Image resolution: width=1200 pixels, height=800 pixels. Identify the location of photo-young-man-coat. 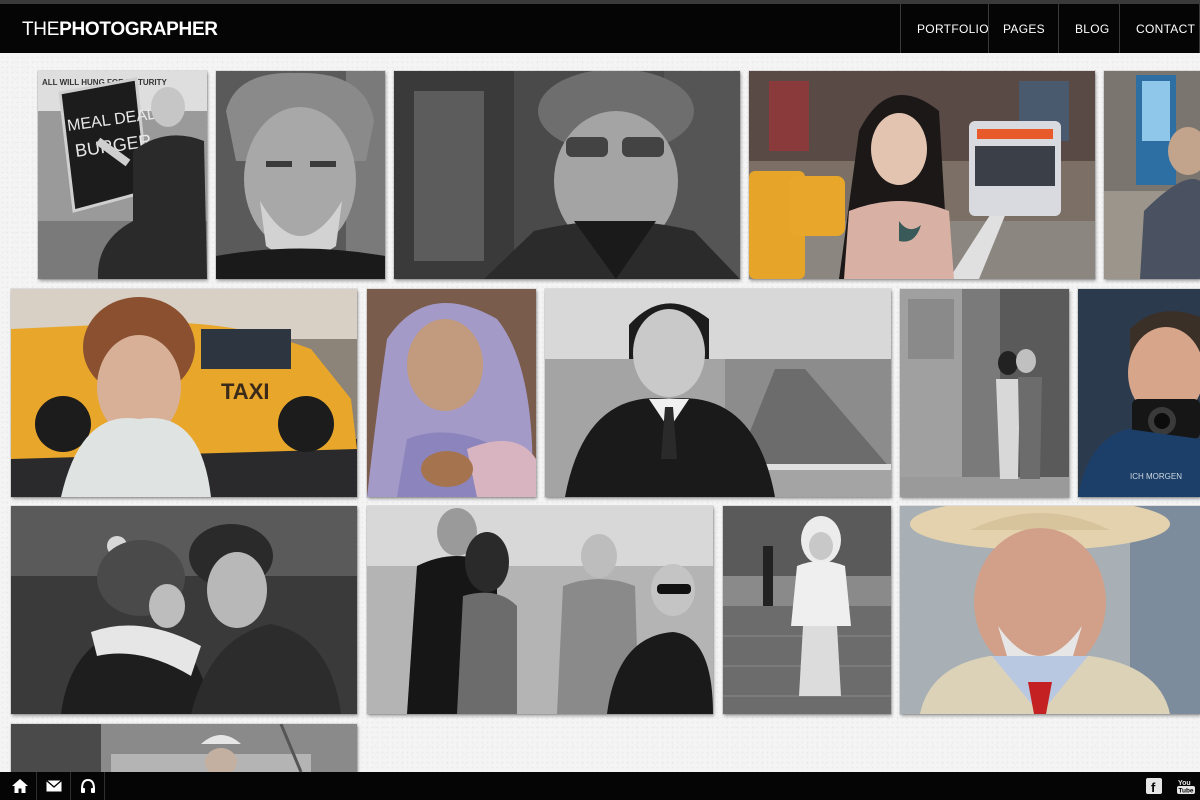
(718, 393).